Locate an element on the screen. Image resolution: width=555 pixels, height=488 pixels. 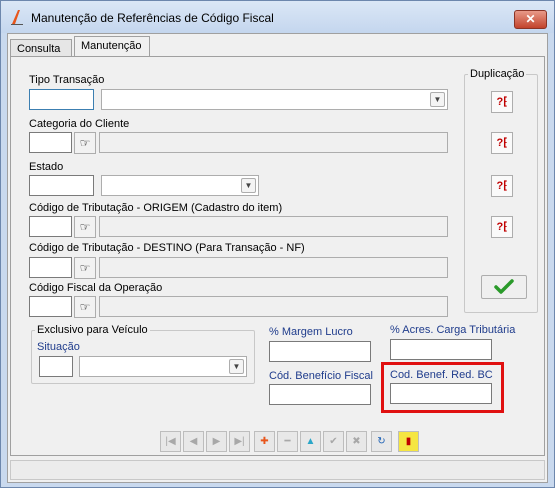
categoria-cliente-description is located at coordinates (273, 142).